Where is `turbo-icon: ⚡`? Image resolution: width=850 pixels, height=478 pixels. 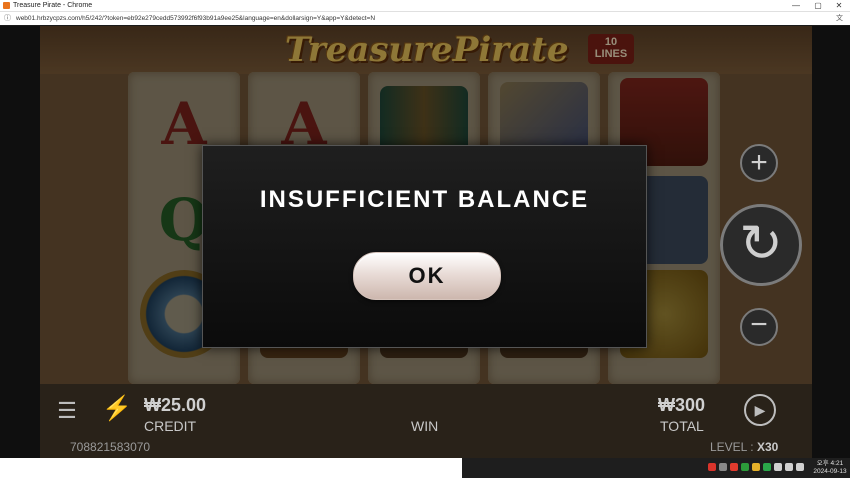 turbo-icon: ⚡ is located at coordinates (117, 409).